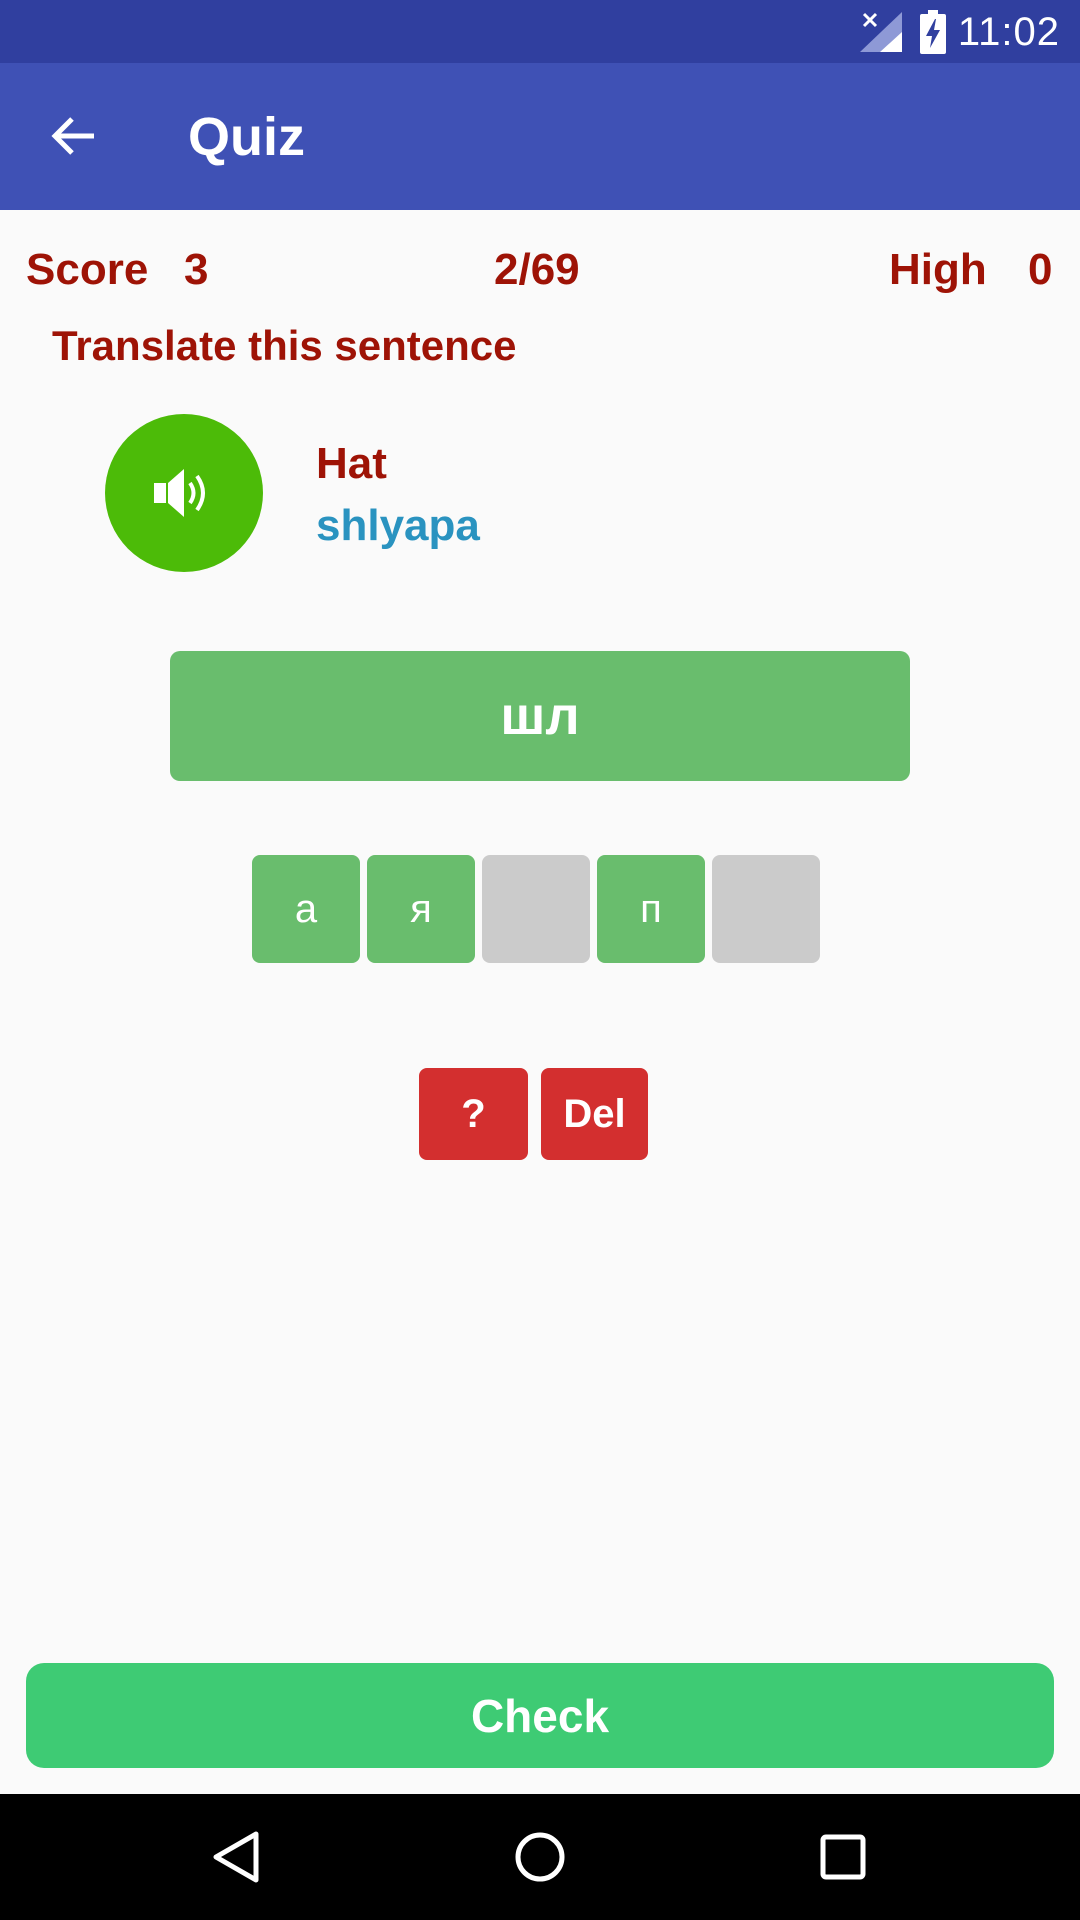 The image size is (1080, 1920). Describe the element at coordinates (933, 32) in the screenshot. I see `battery-charging-icon` at that location.